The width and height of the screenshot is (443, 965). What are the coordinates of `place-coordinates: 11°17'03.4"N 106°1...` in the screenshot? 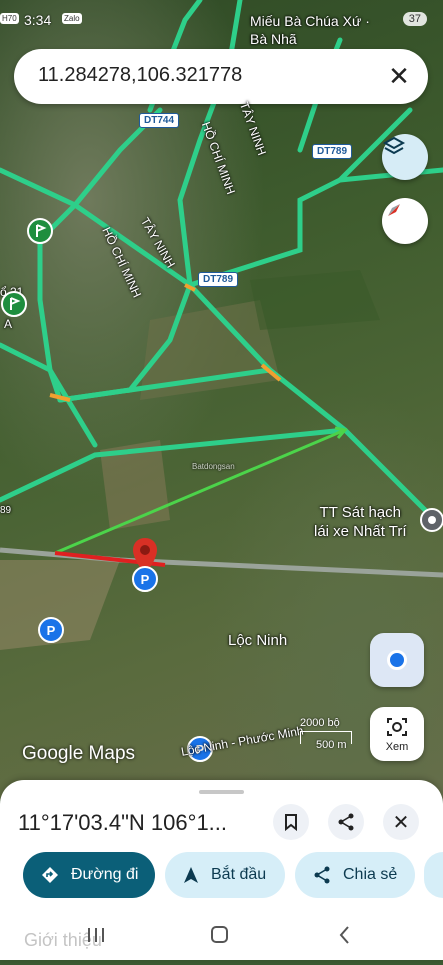 It's located at (123, 822).